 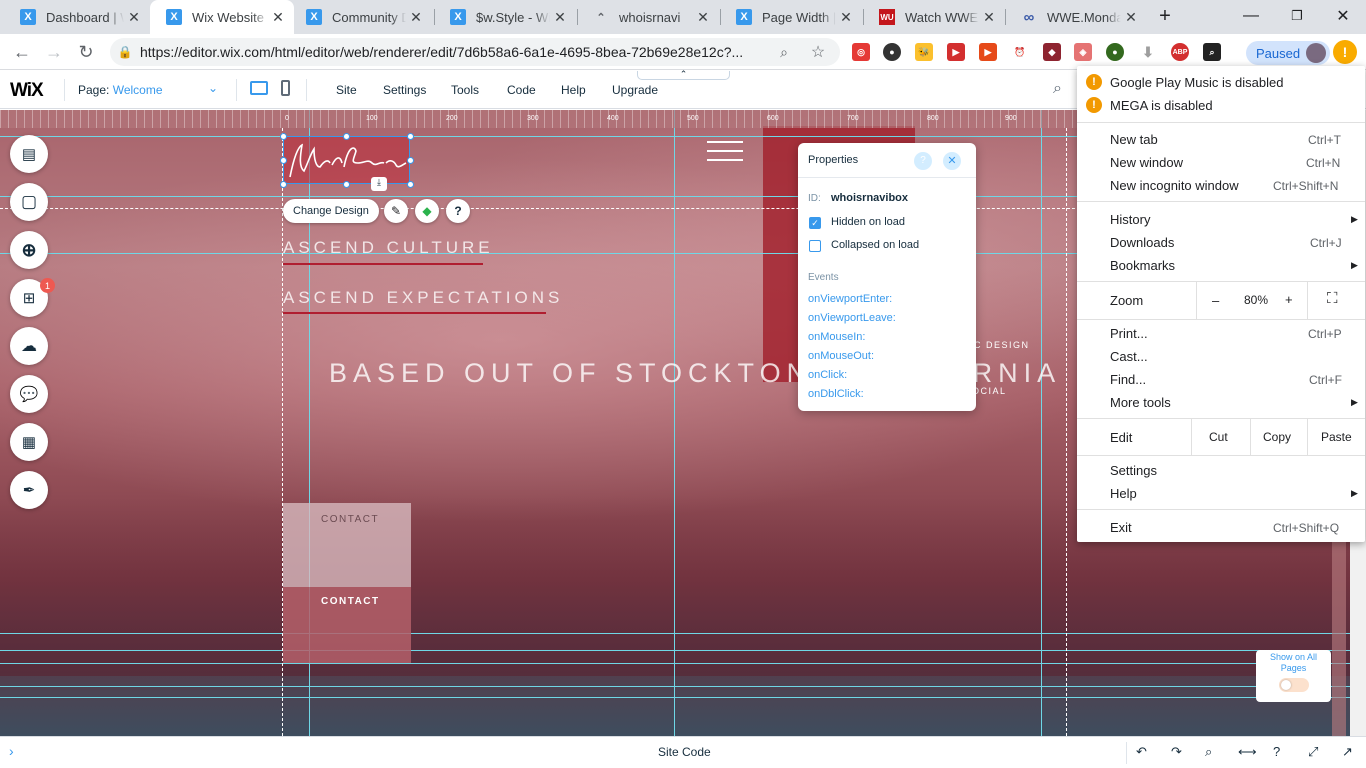 I want to click on close-window-button: ✕, so click(x=1343, y=16).